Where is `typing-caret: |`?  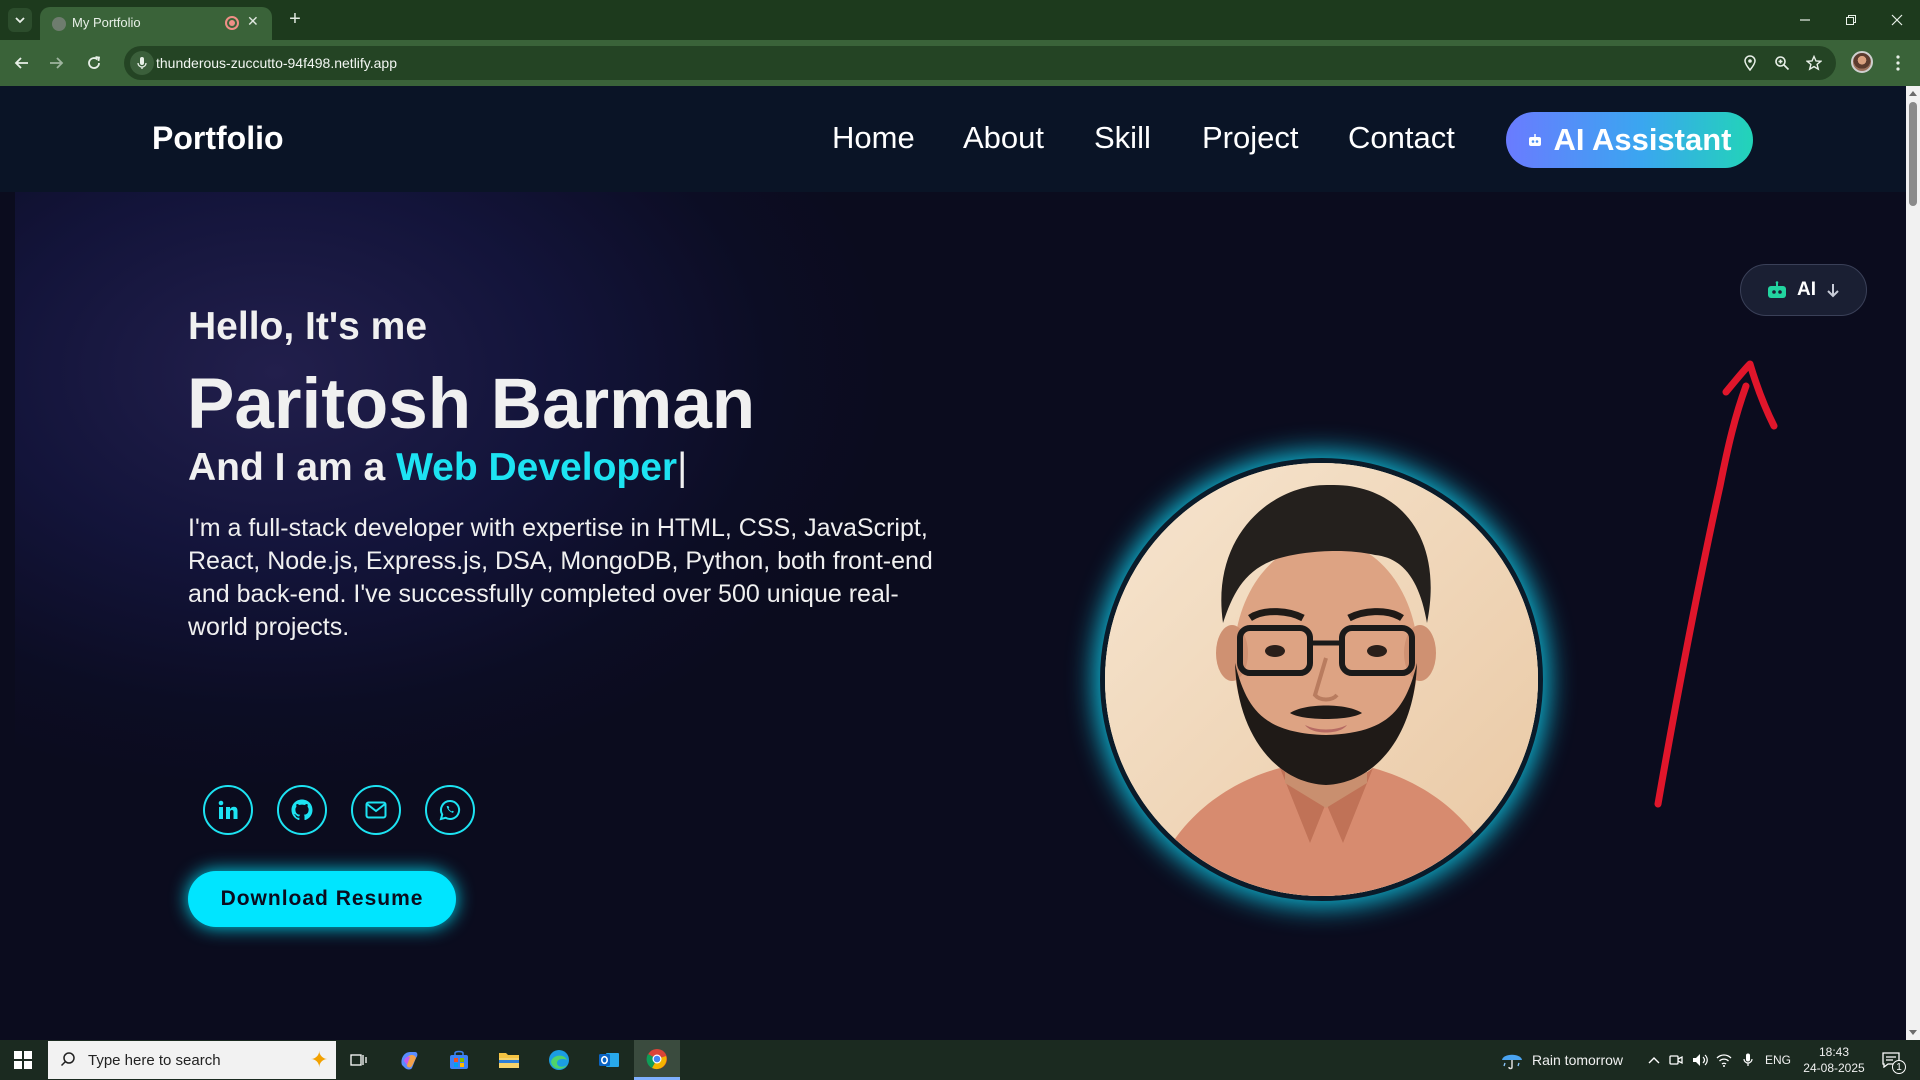 typing-caret: | is located at coordinates (682, 467).